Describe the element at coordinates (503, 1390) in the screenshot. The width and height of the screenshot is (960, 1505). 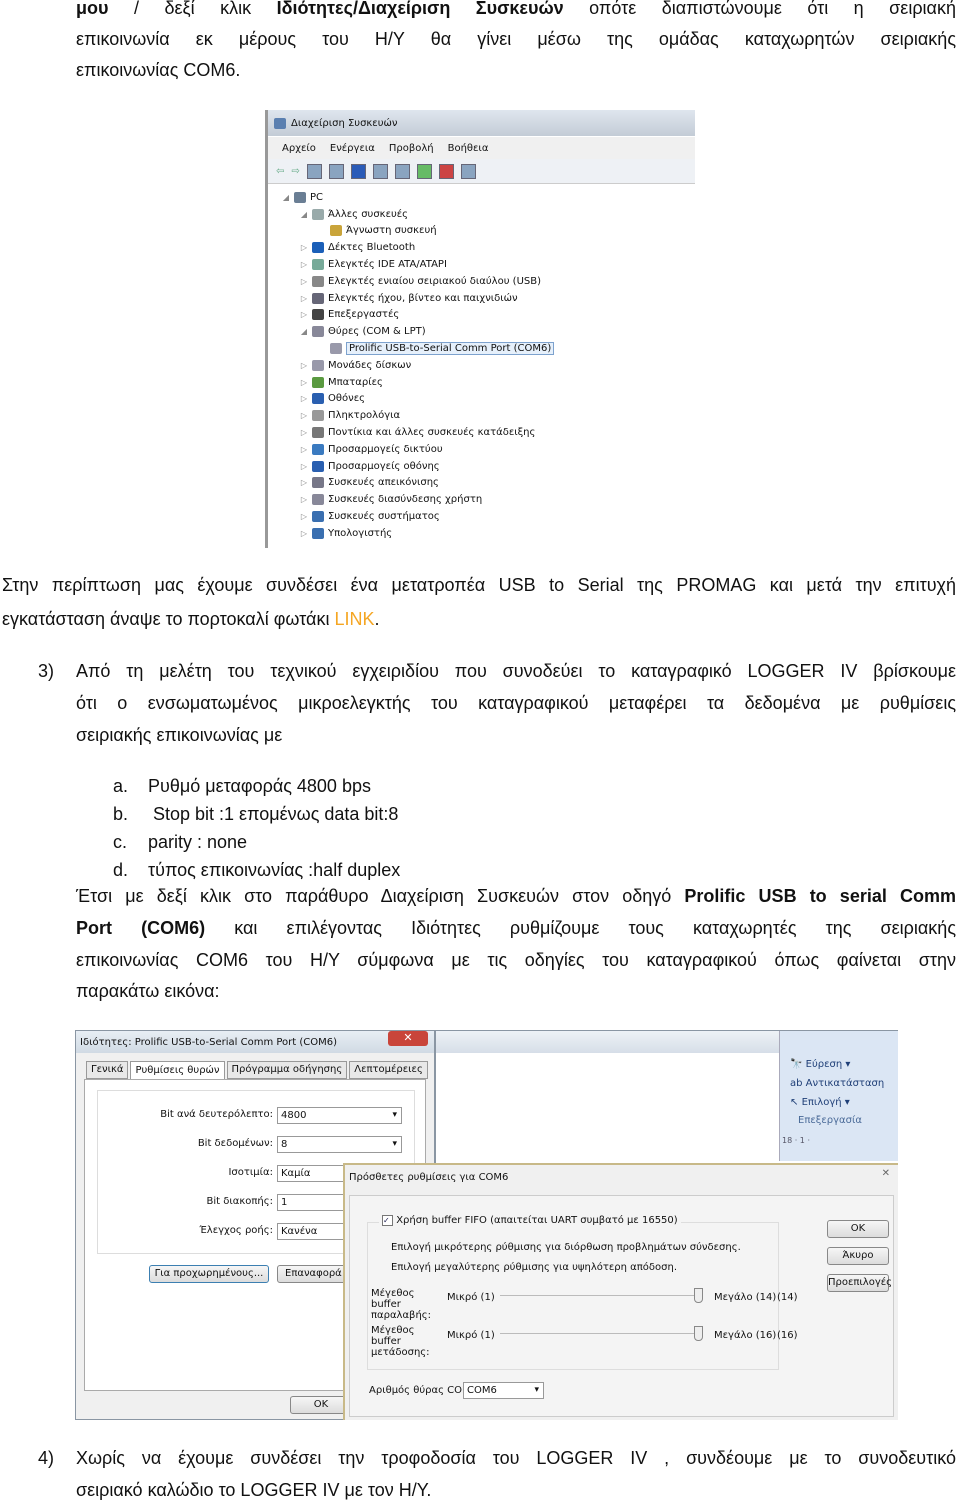
I see `com-port-select: COM6` at that location.